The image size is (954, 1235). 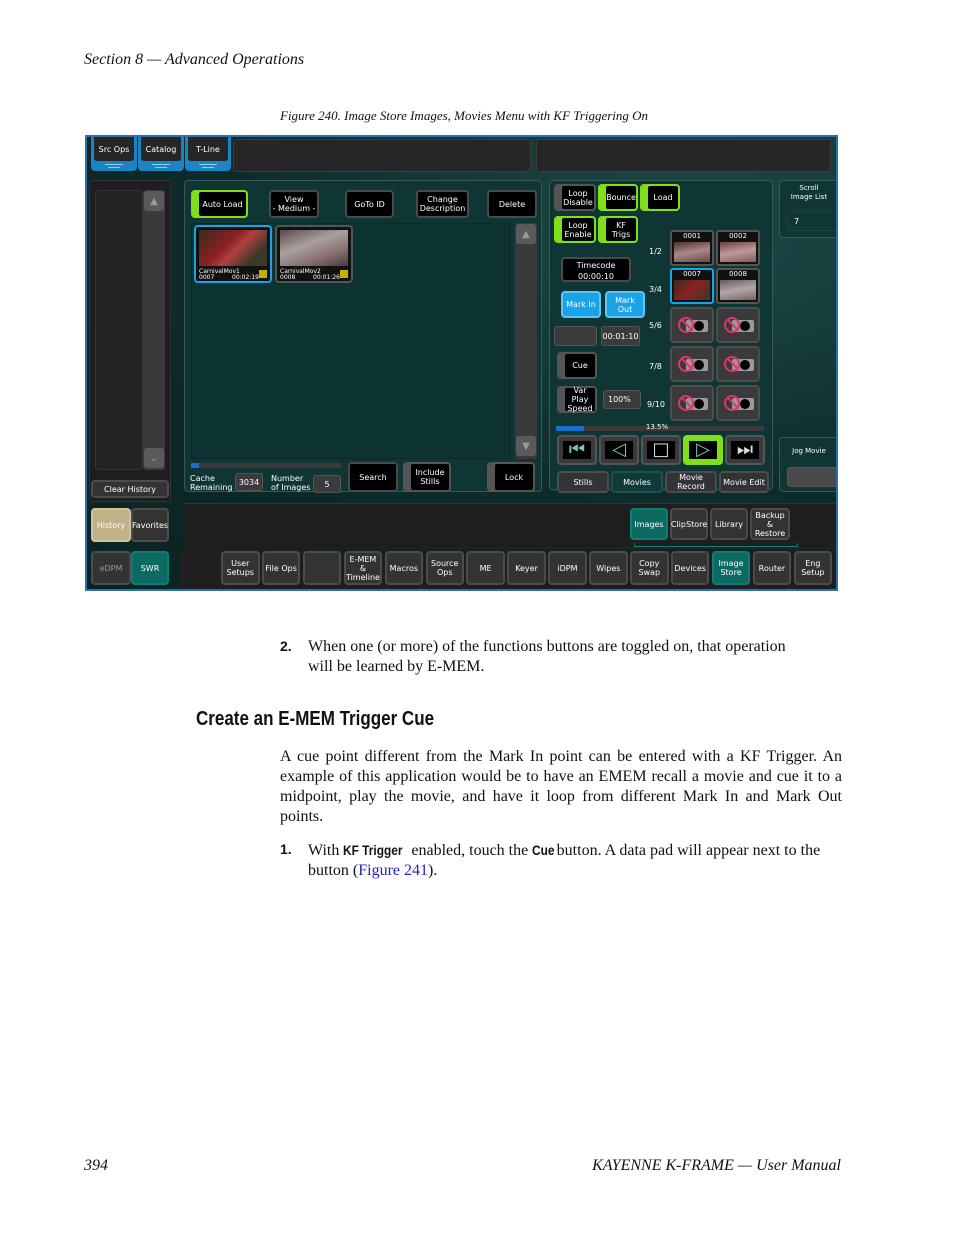 What do you see at coordinates (512, 204) in the screenshot?
I see `delete-button: Delete` at bounding box center [512, 204].